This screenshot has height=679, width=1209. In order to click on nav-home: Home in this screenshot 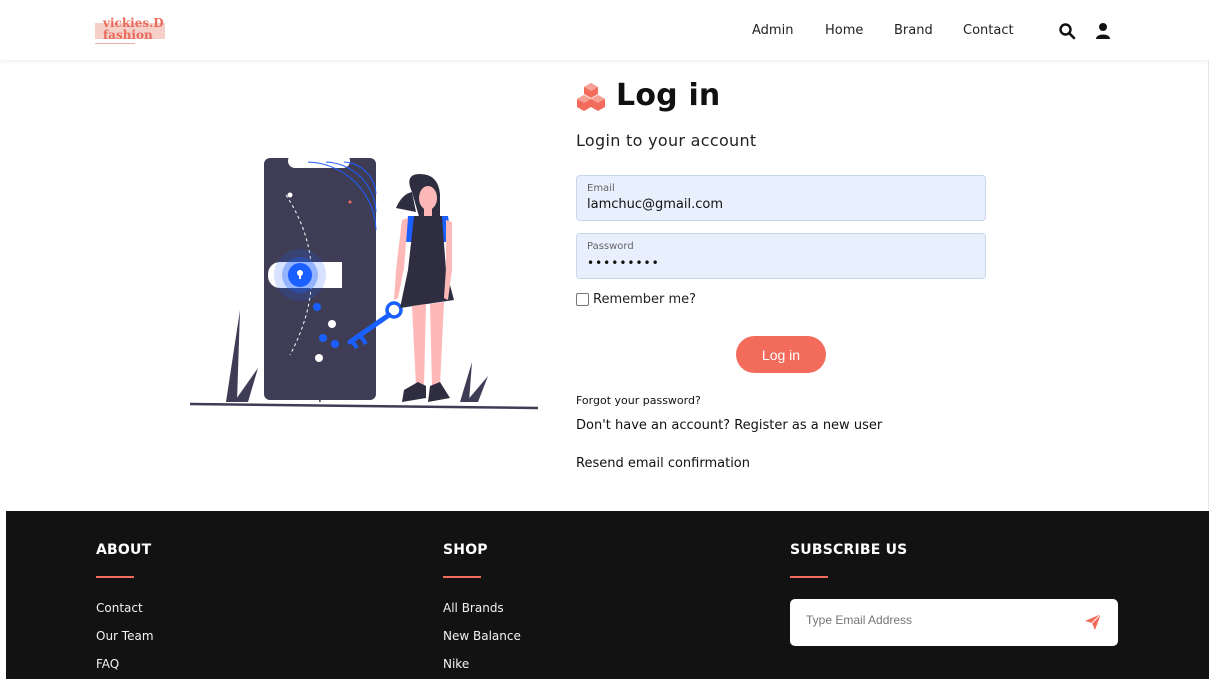, I will do `click(844, 30)`.